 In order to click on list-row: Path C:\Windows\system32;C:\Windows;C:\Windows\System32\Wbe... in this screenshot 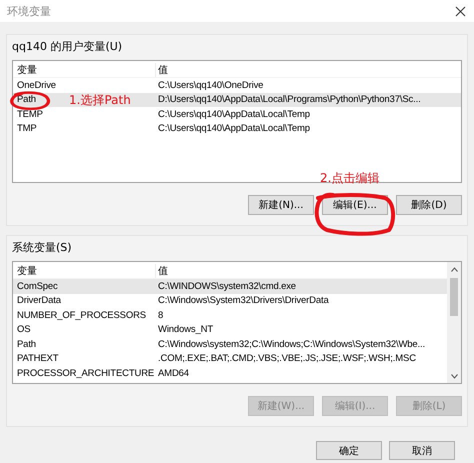, I will do `click(230, 344)`.